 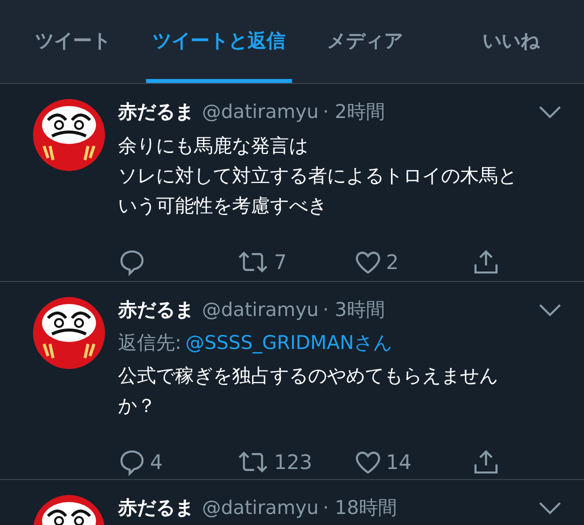 I want to click on action-count: 2, so click(x=392, y=262).